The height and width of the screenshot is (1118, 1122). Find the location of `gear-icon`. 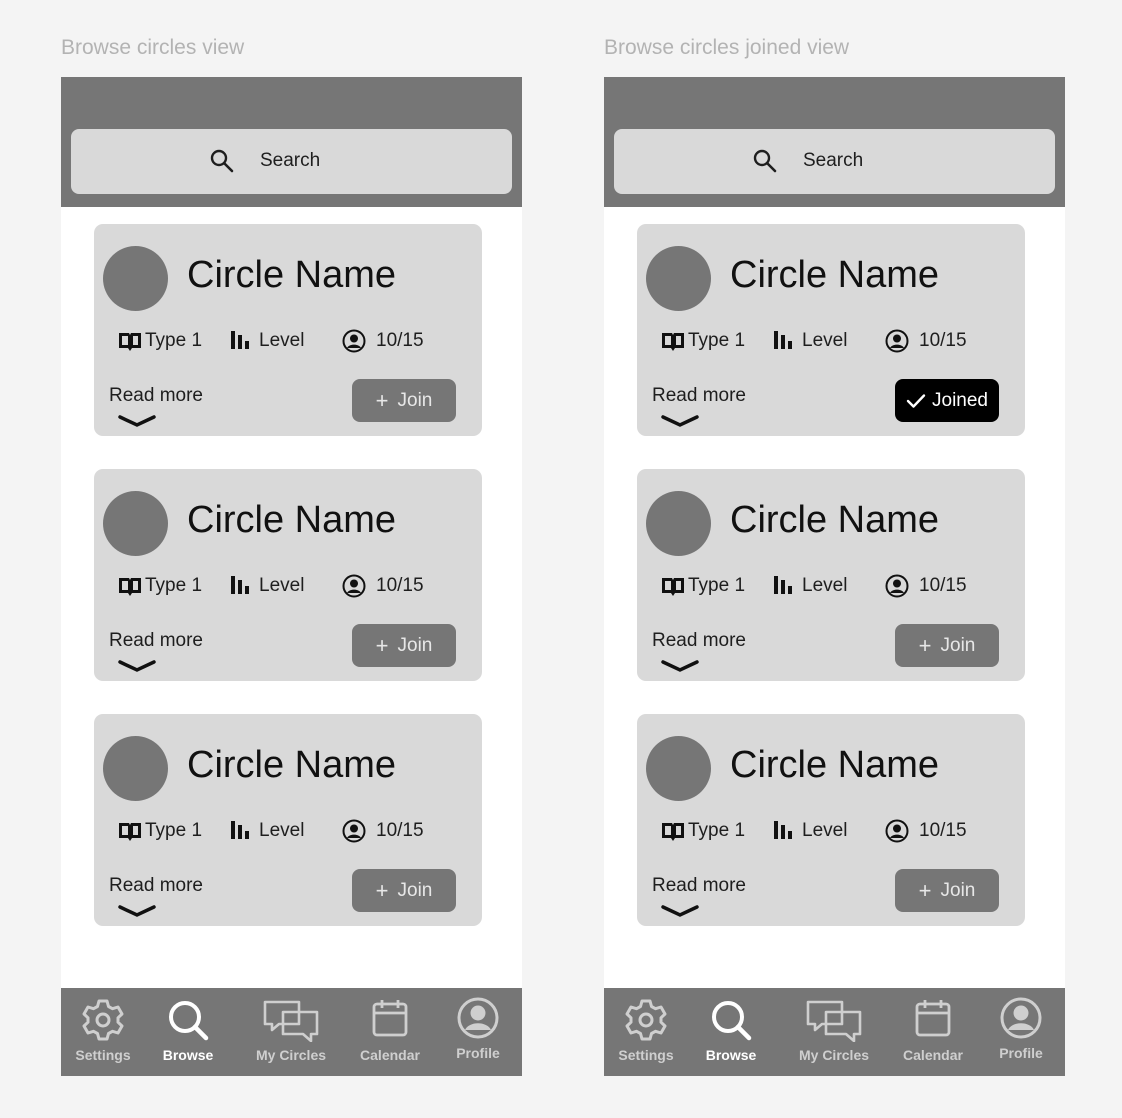

gear-icon is located at coordinates (646, 1020).